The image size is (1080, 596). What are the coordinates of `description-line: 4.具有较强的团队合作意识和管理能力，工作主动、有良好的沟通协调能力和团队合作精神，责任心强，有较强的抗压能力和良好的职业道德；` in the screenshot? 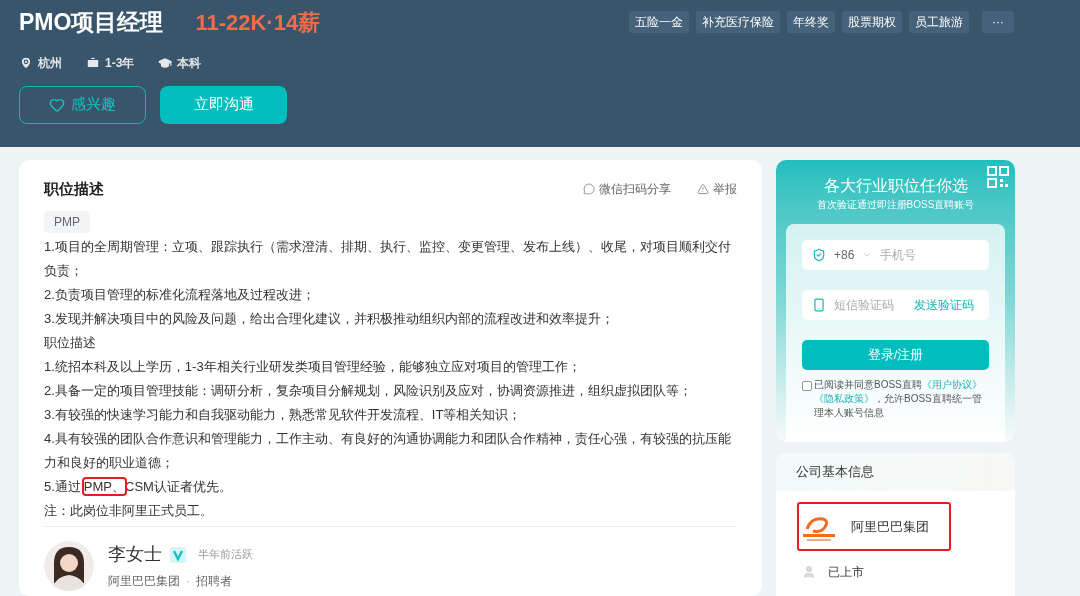 It's located at (388, 450).